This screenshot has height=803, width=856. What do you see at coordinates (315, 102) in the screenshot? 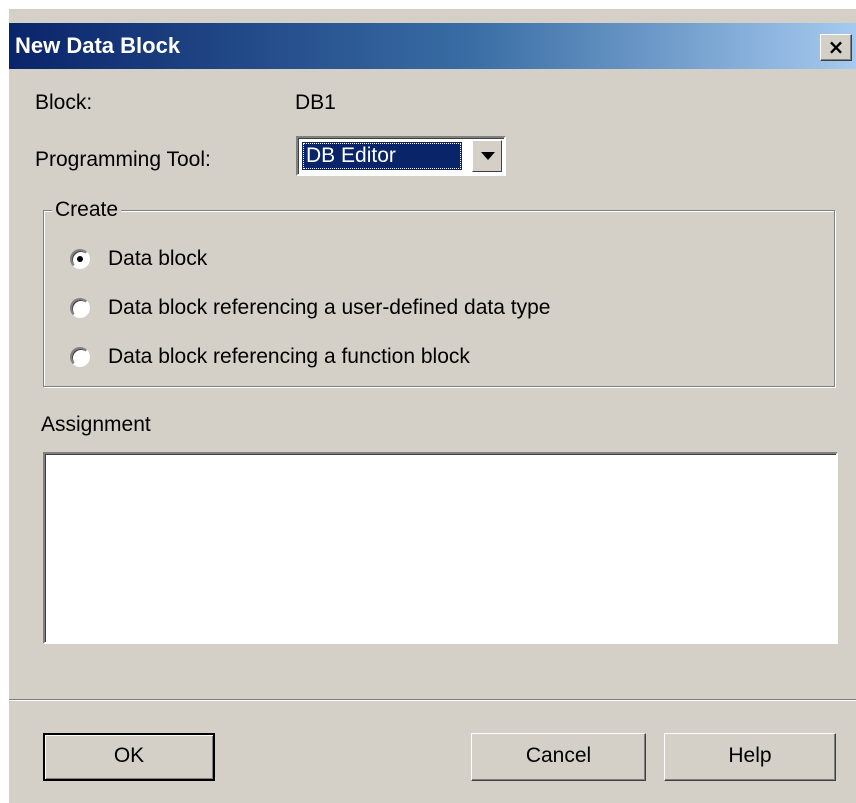
I see `block-value: DB1` at bounding box center [315, 102].